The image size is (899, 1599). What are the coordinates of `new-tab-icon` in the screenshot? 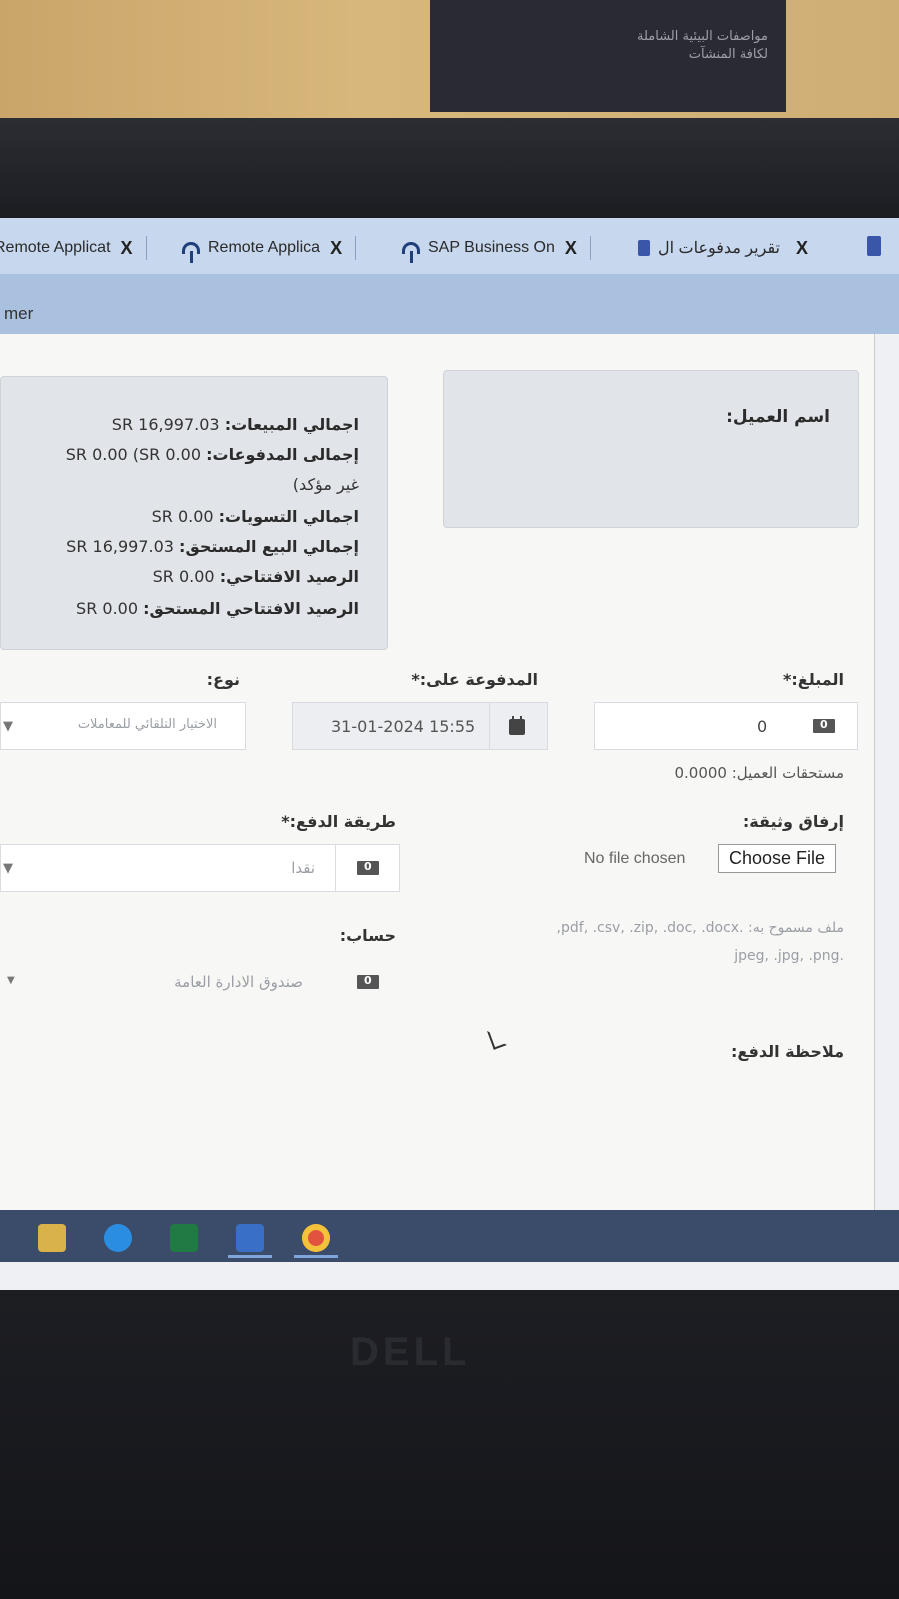 It's located at (874, 246).